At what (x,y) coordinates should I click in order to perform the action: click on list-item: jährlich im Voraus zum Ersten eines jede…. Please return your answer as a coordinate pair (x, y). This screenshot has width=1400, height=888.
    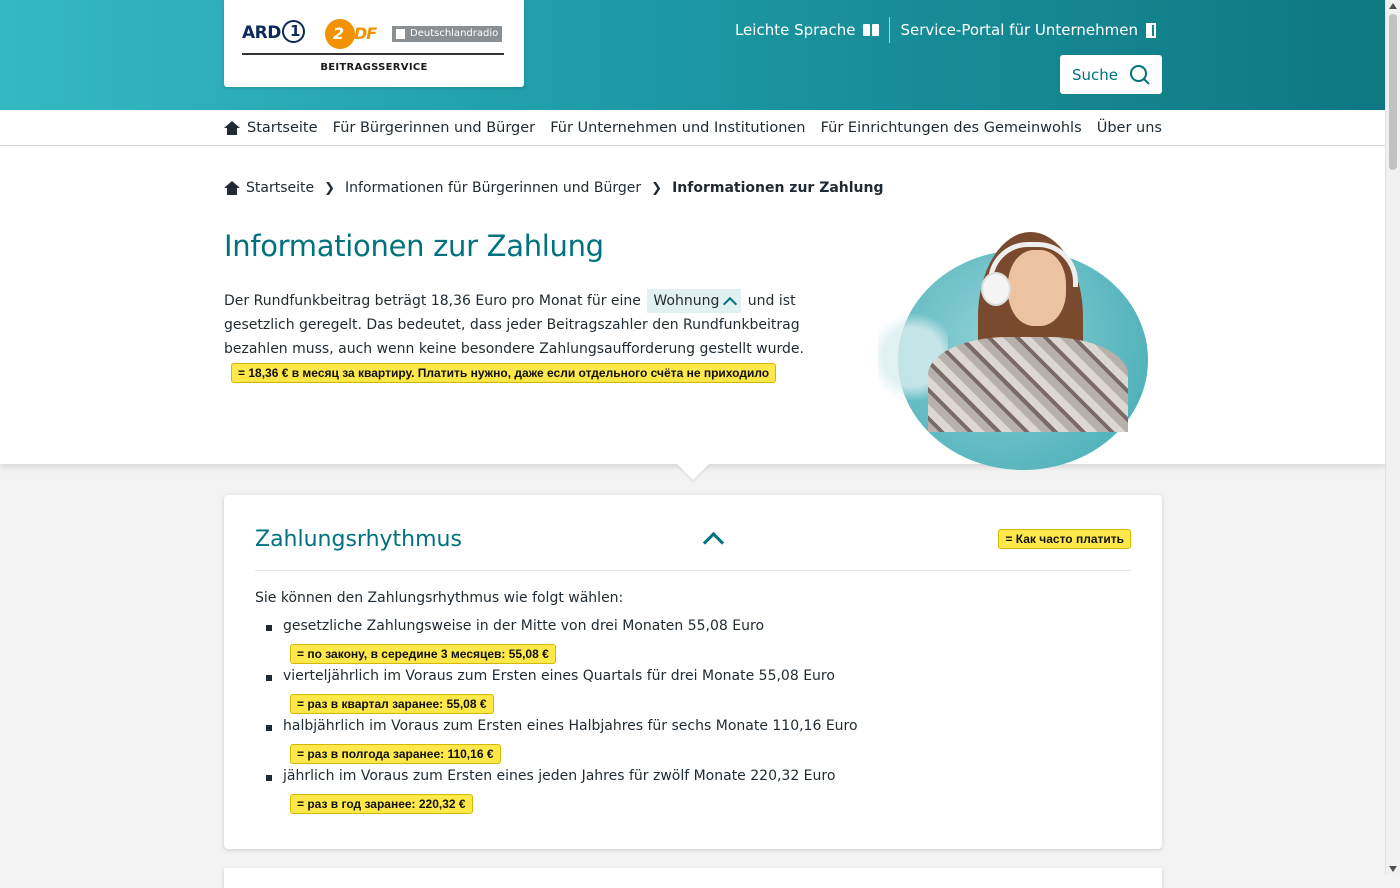
    Looking at the image, I should click on (562, 793).